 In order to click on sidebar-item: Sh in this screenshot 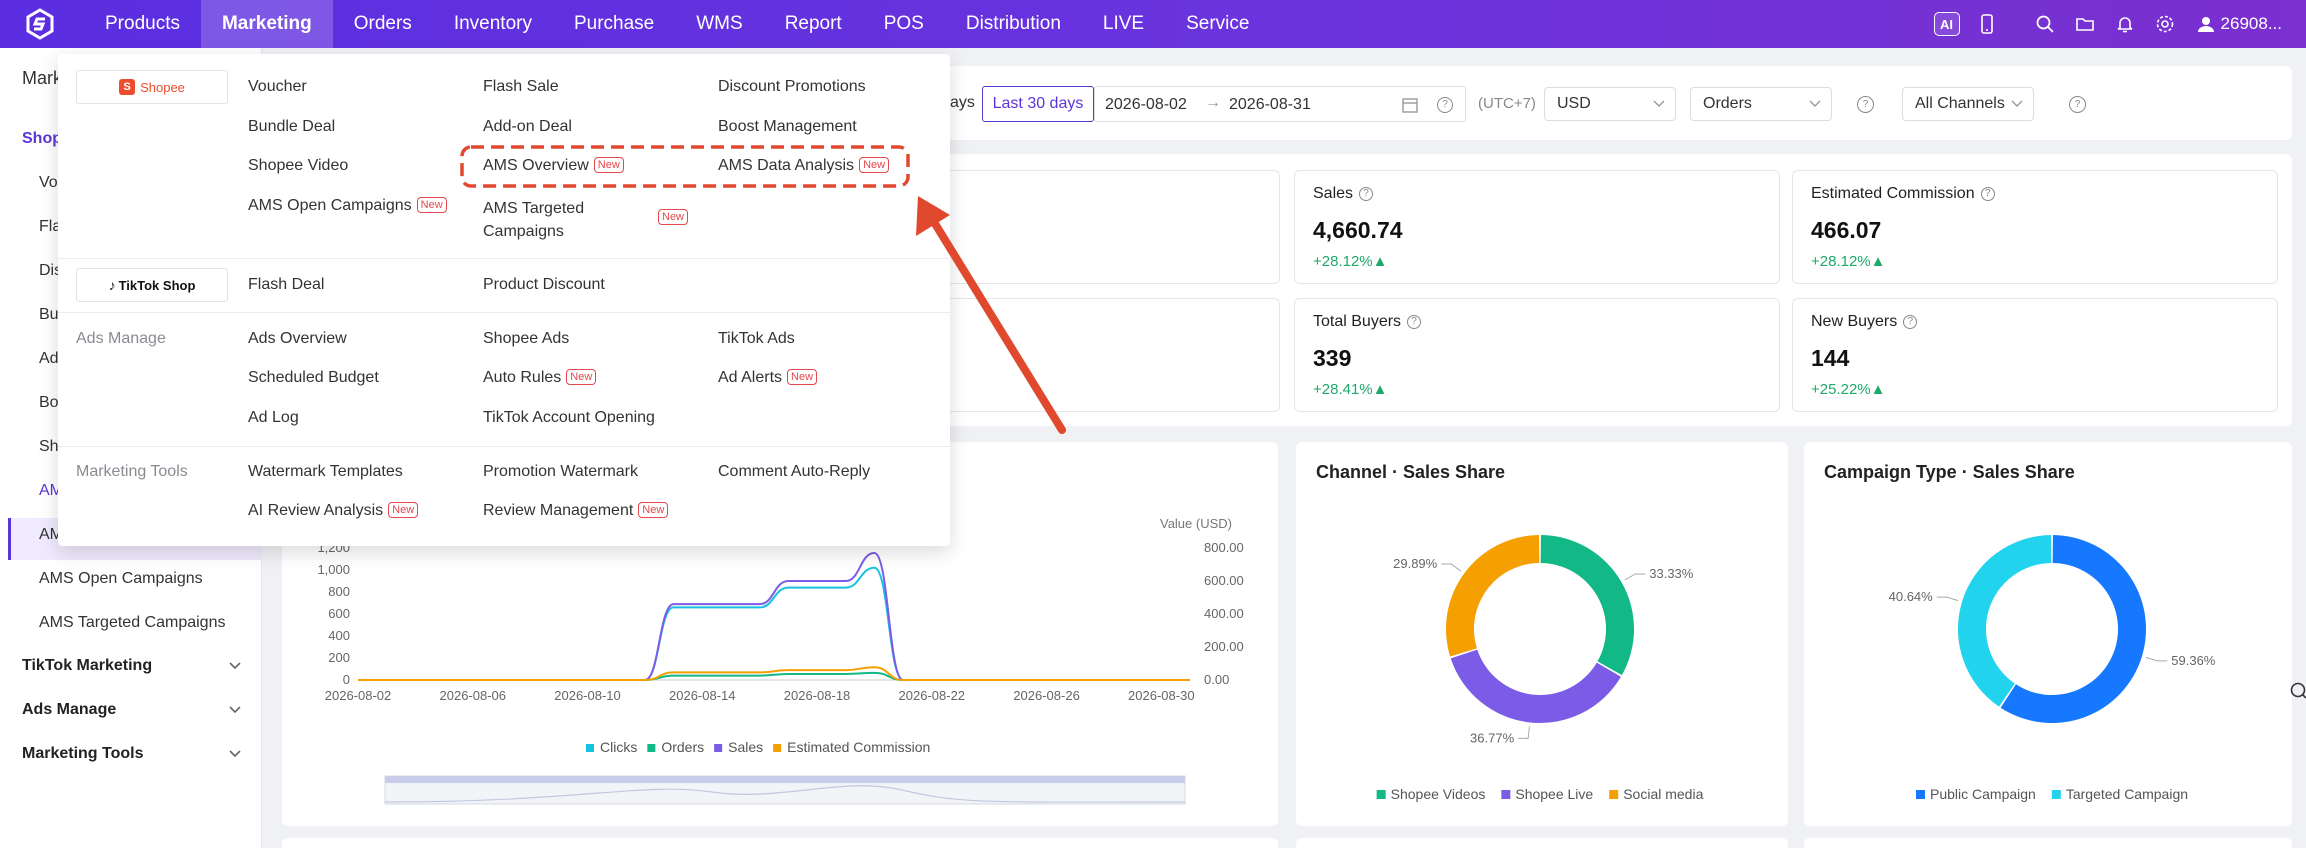, I will do `click(49, 447)`.